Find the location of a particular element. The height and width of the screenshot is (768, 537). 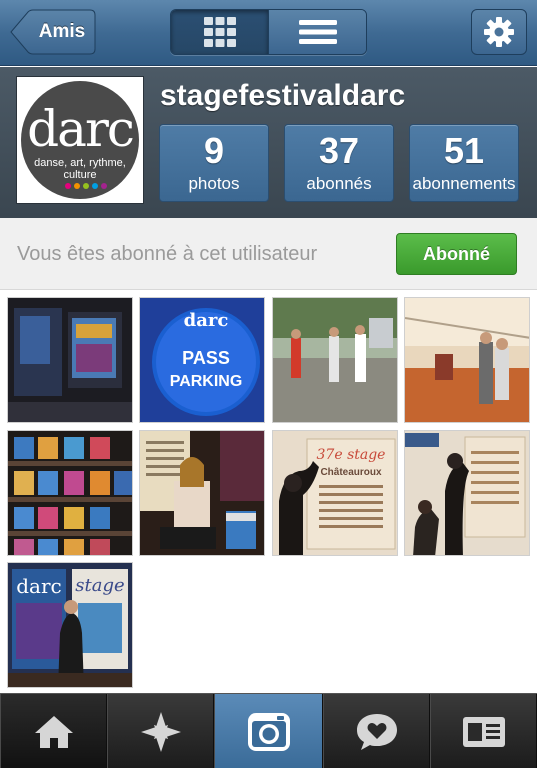

gear-icon is located at coordinates (499, 32).